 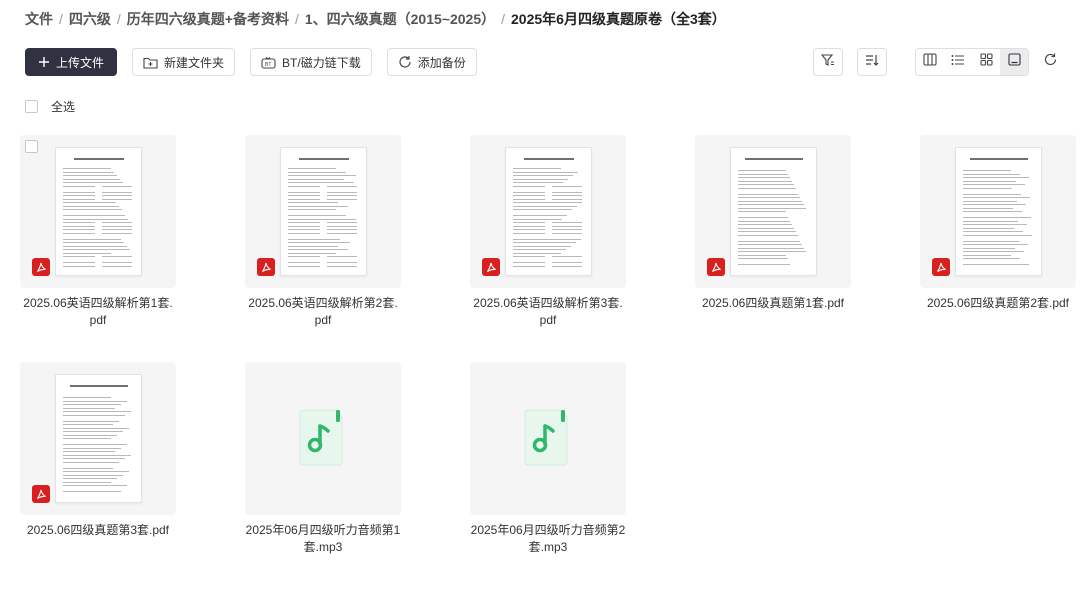 I want to click on file-card: 2025年06月四级听力音频第1套.mp3, so click(x=323, y=459).